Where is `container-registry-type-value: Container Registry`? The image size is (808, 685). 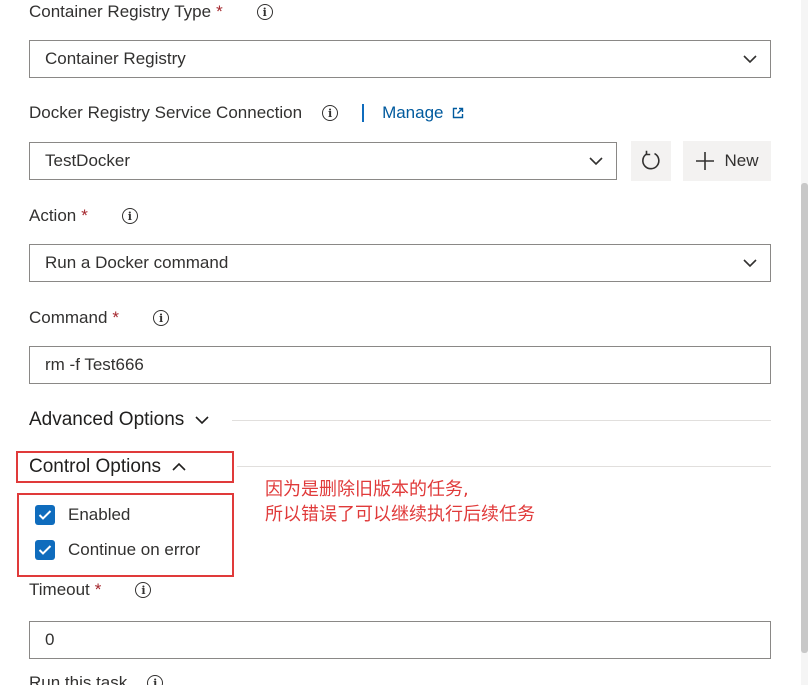
container-registry-type-value: Container Registry is located at coordinates (115, 58).